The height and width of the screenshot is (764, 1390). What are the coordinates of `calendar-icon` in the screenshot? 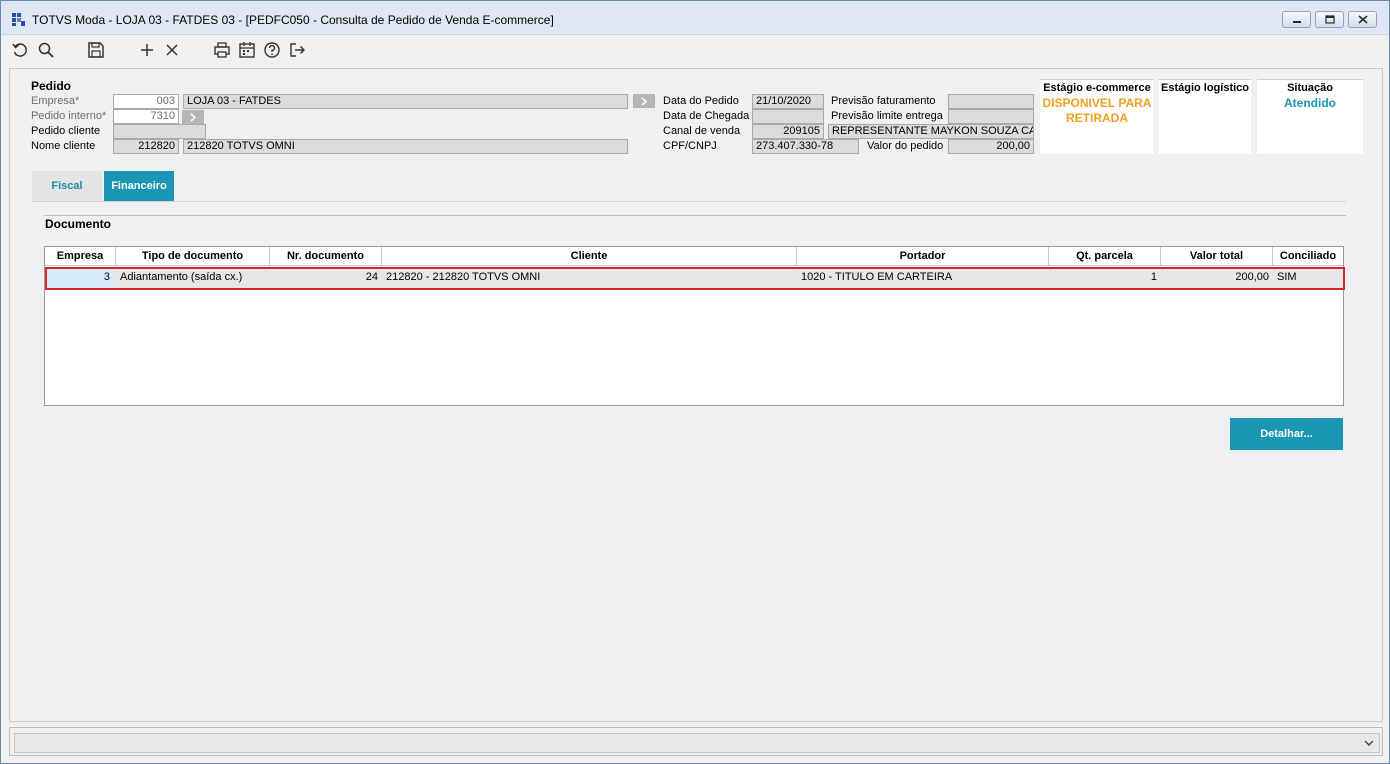 It's located at (247, 50).